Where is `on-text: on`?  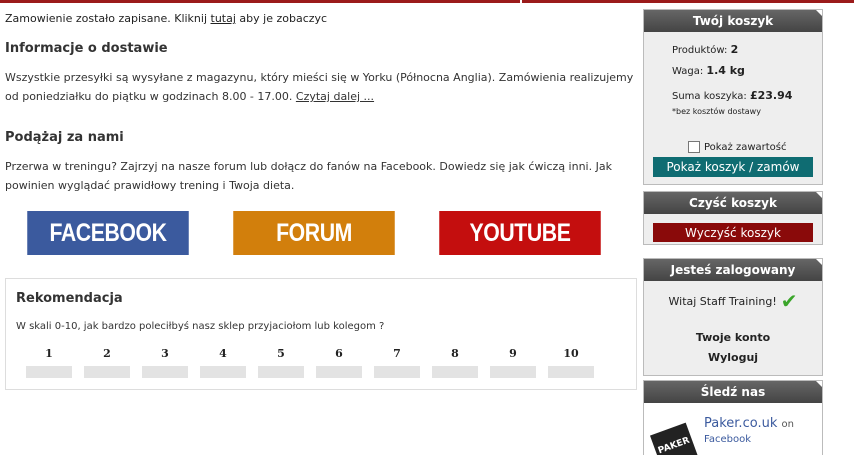 on-text: on is located at coordinates (787, 424).